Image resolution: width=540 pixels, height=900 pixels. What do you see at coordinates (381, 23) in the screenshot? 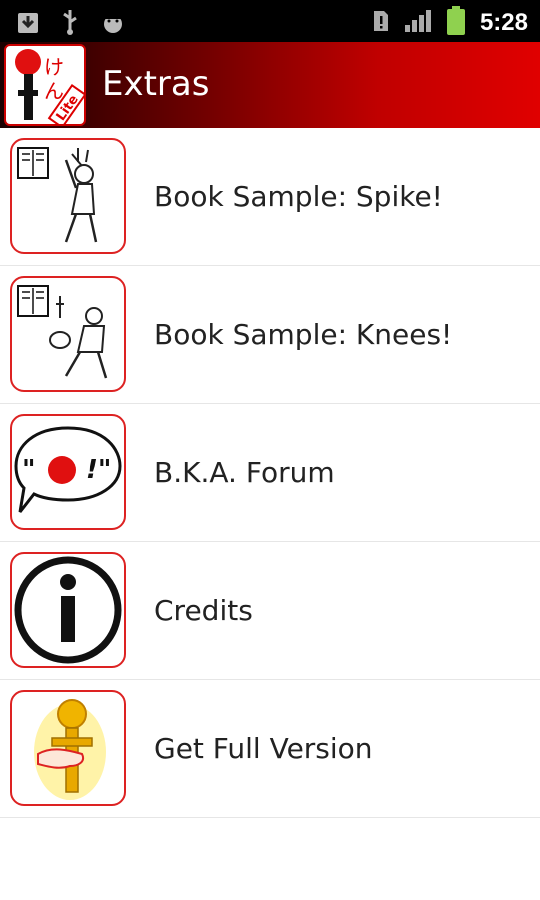
I see `sim-alert-icon` at bounding box center [381, 23].